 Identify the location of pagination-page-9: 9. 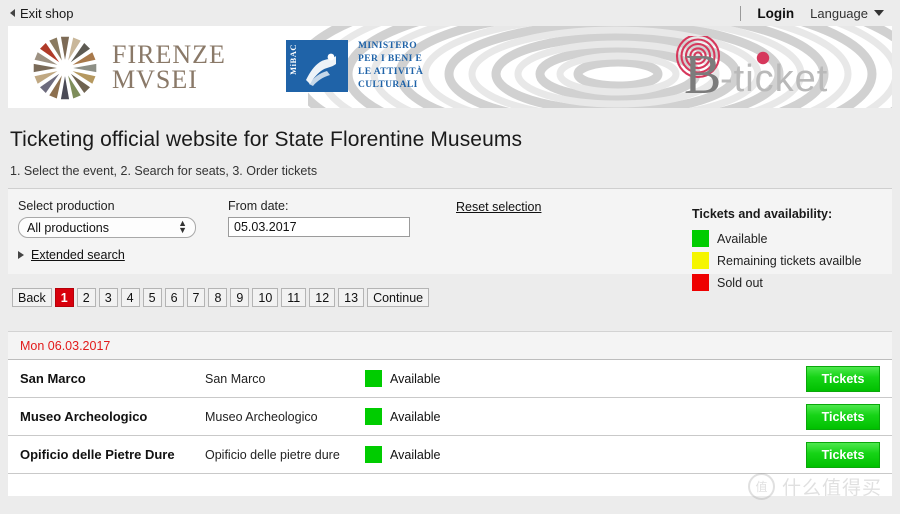
(240, 297).